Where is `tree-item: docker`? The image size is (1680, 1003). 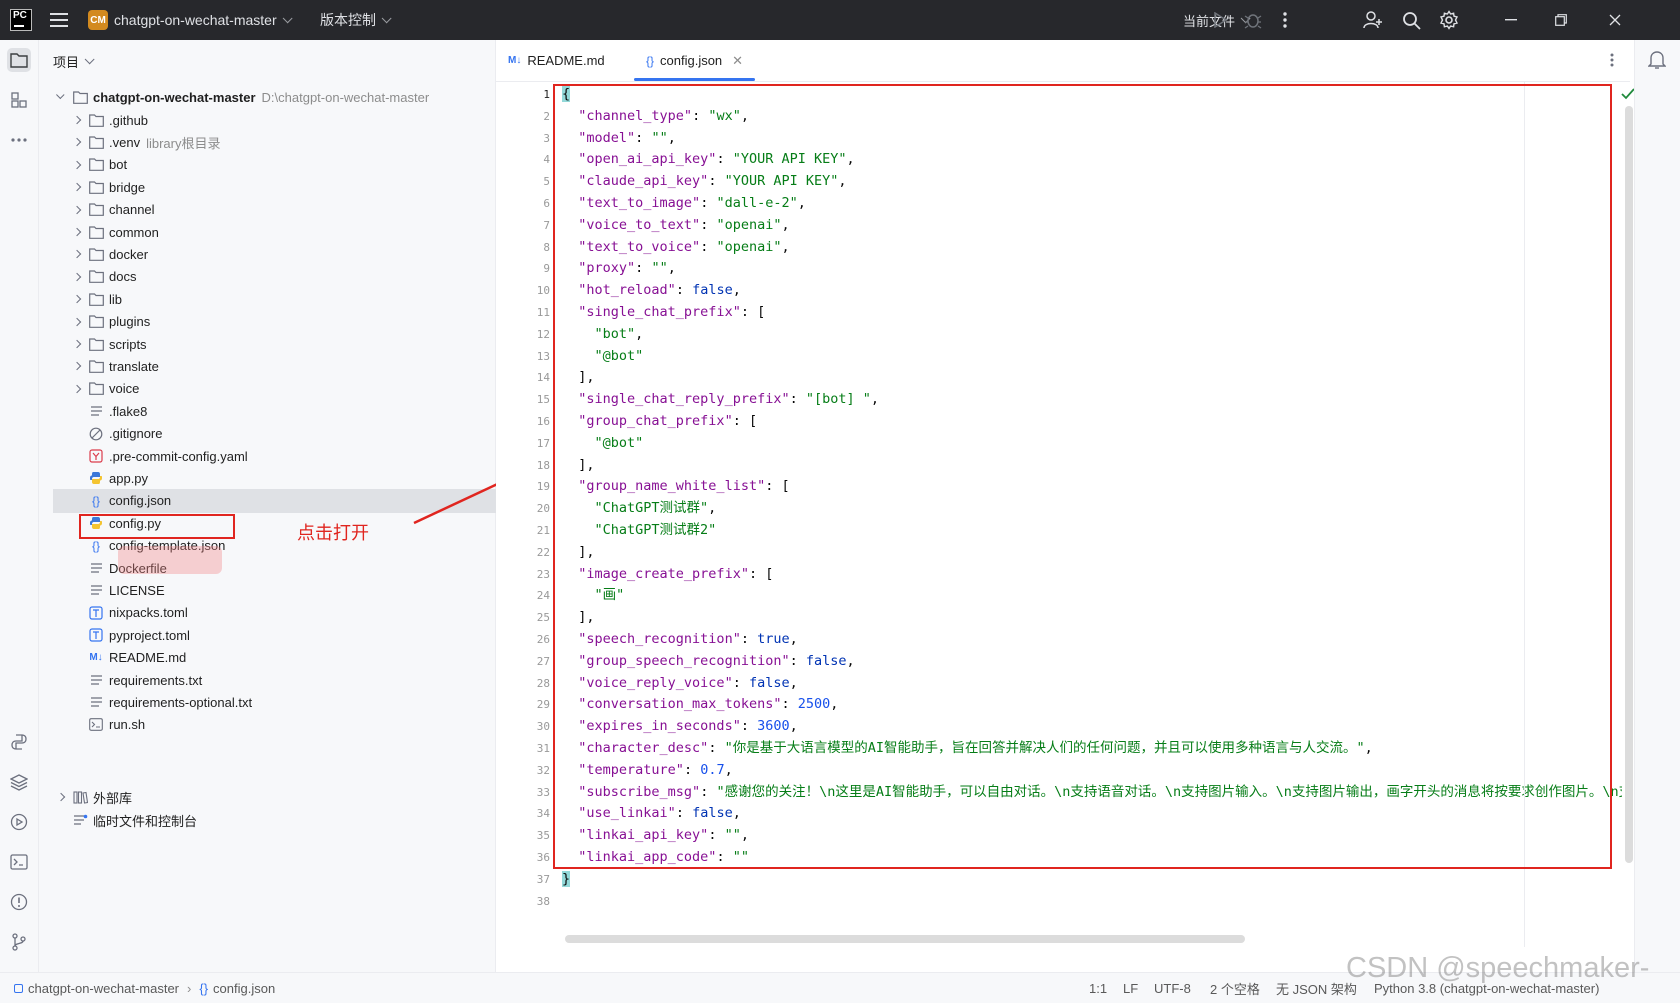
tree-item: docker is located at coordinates (283, 254).